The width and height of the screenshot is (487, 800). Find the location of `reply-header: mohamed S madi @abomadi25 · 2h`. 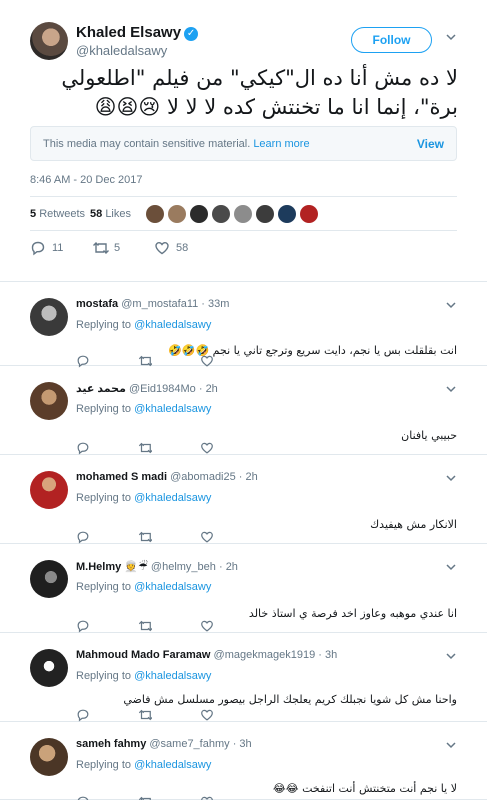

reply-header: mohamed S madi @abomadi25 · 2h is located at coordinates (167, 477).